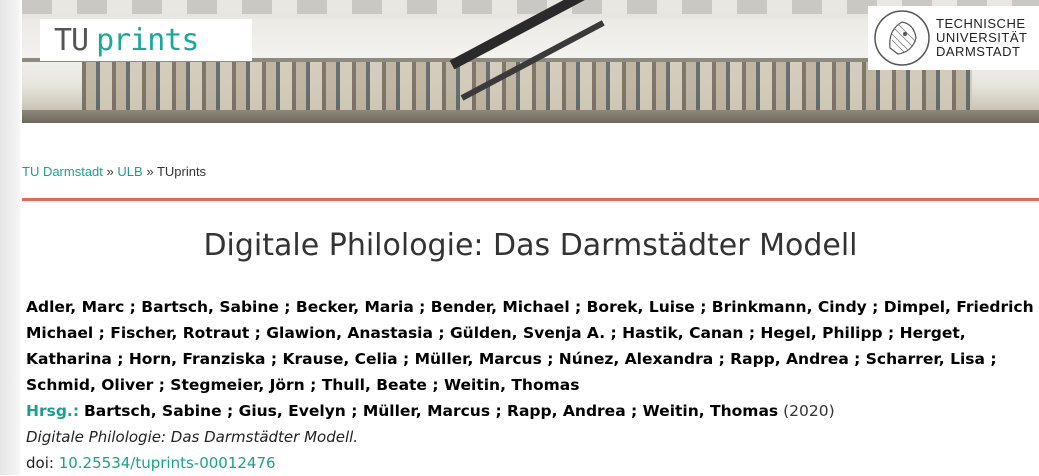 This screenshot has height=476, width=1039. What do you see at coordinates (809, 411) in the screenshot?
I see `publication-year: (2020)` at bounding box center [809, 411].